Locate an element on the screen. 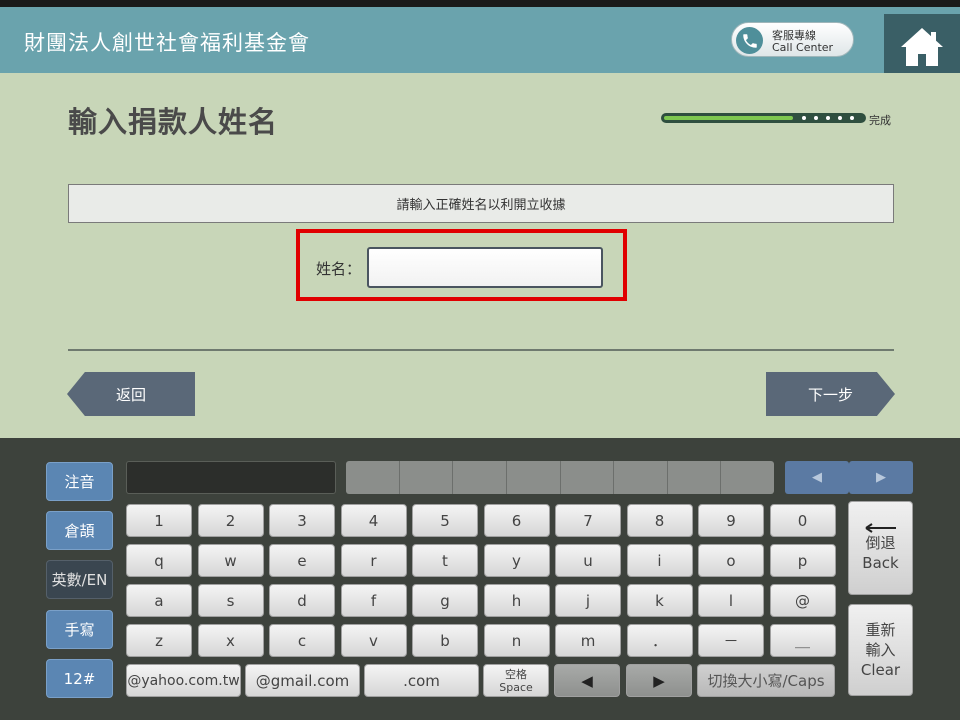 This screenshot has height=720, width=960. progress-bar is located at coordinates (763, 118).